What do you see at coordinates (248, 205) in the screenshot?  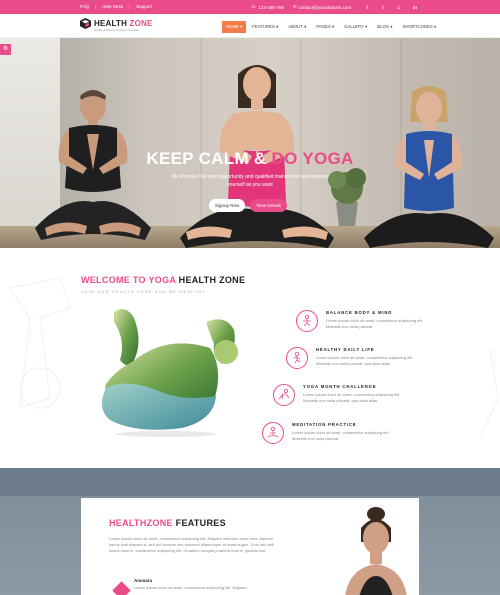 I see `hero-buttons: Signup Now View Details` at bounding box center [248, 205].